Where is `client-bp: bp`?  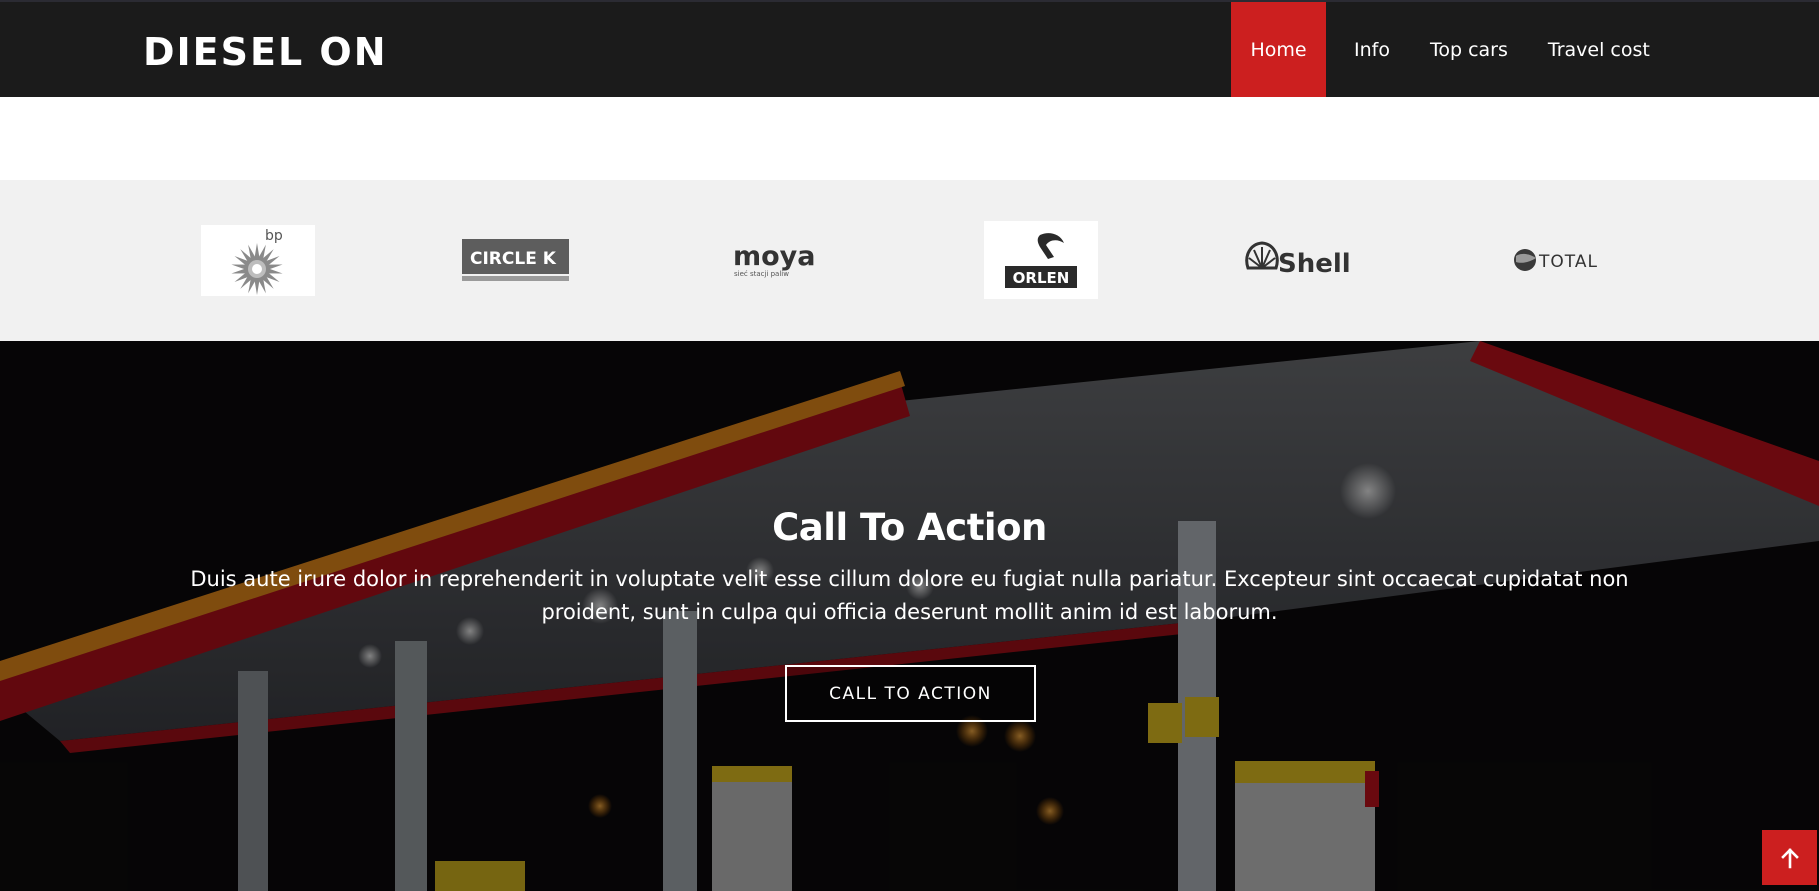
client-bp: bp is located at coordinates (258, 260).